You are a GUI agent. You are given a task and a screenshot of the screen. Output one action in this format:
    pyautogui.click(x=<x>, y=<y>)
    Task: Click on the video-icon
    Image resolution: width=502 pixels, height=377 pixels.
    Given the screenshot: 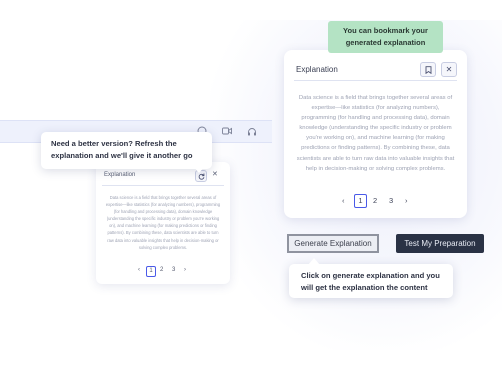 What is the action you would take?
    pyautogui.click(x=227, y=131)
    